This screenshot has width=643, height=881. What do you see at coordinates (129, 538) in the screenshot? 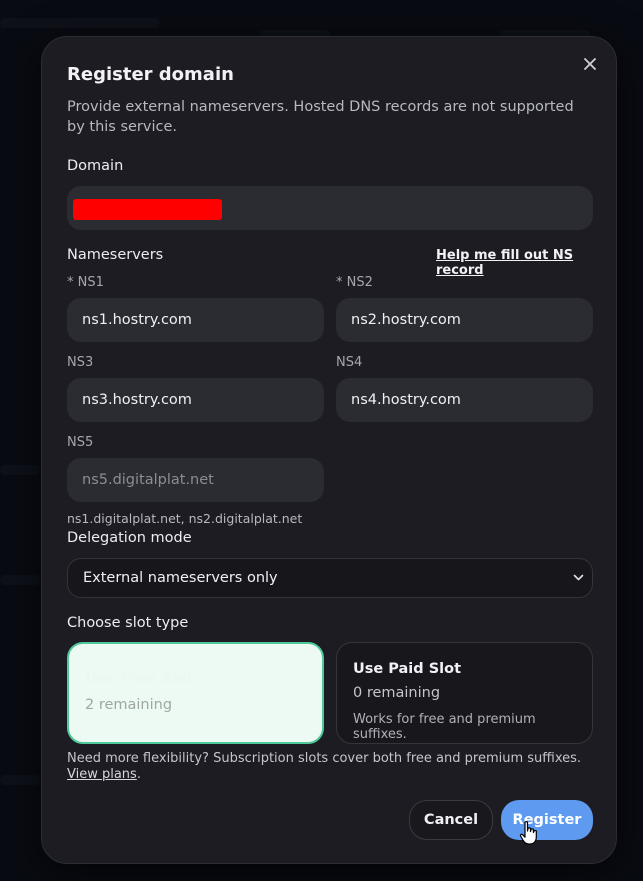
I see `delegation-mode-label: Delegation mode` at bounding box center [129, 538].